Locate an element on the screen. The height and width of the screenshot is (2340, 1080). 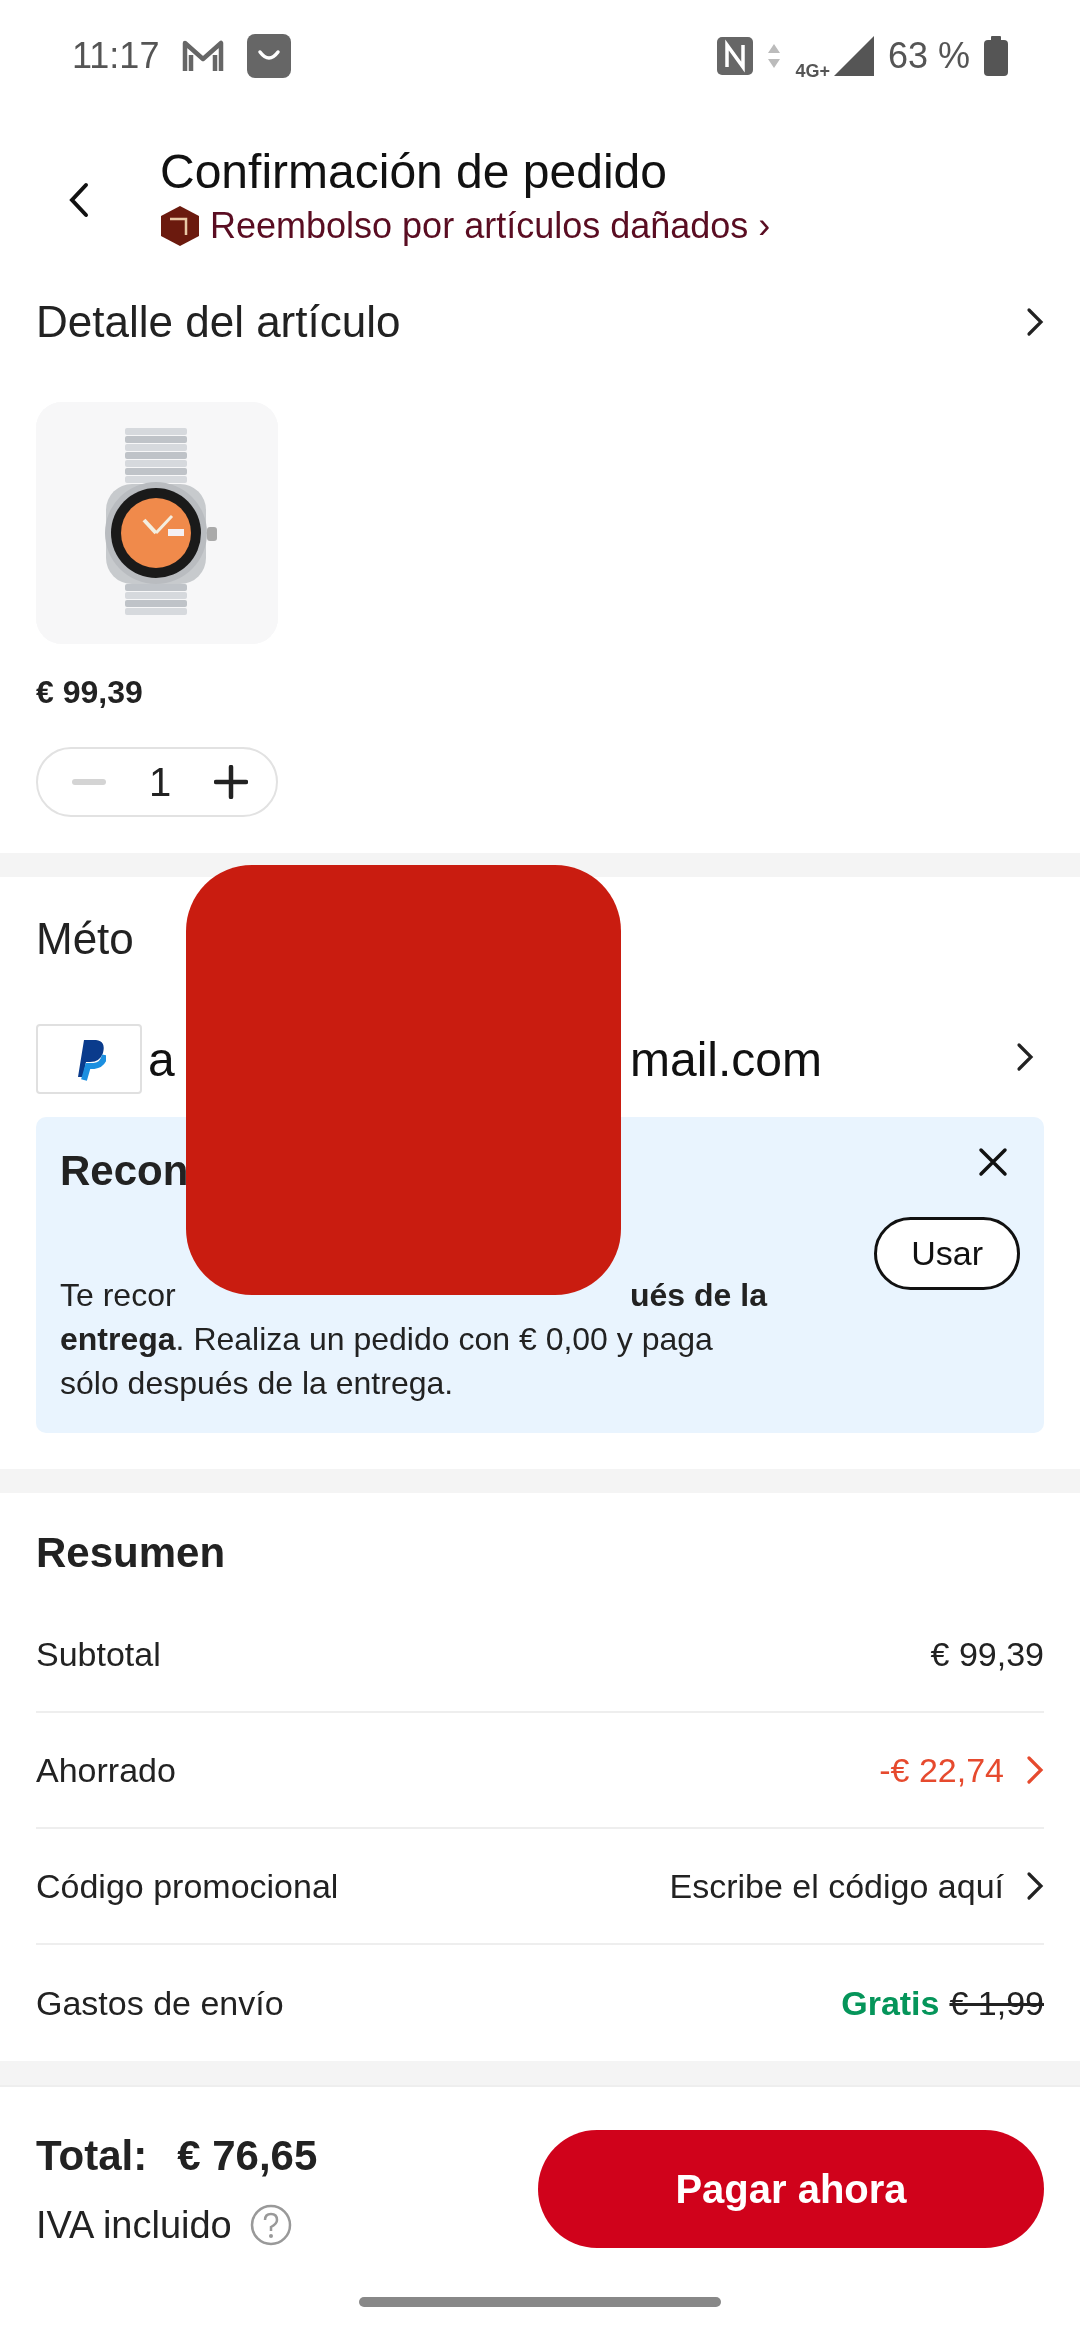
summary-value: Gratis is located at coordinates (890, 2003).